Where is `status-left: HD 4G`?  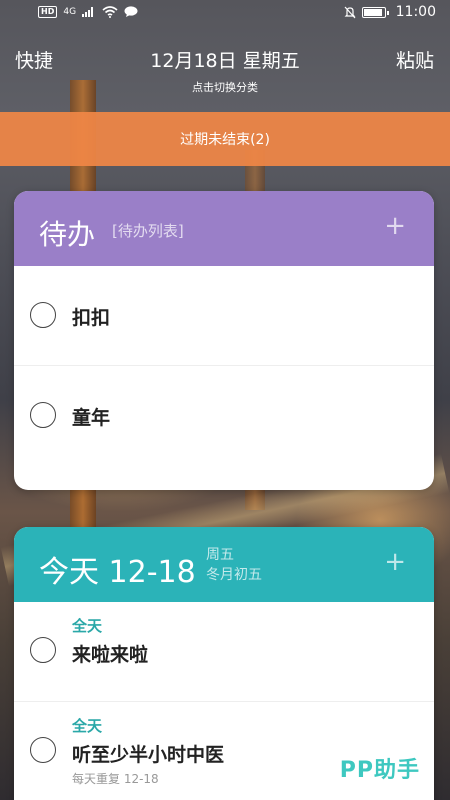 status-left: HD 4G is located at coordinates (88, 12).